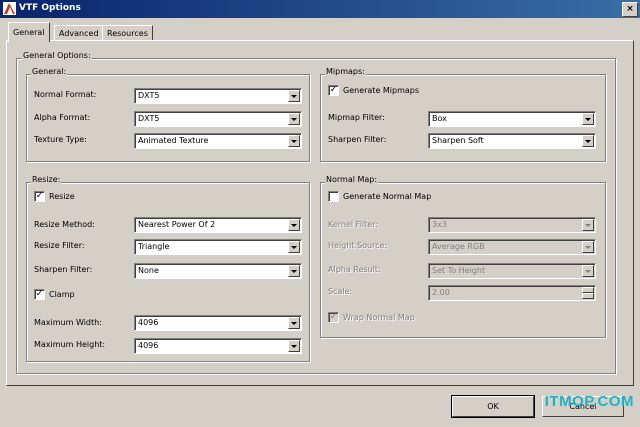  Describe the element at coordinates (512, 119) in the screenshot. I see `mipmap-filter-select: Box` at that location.